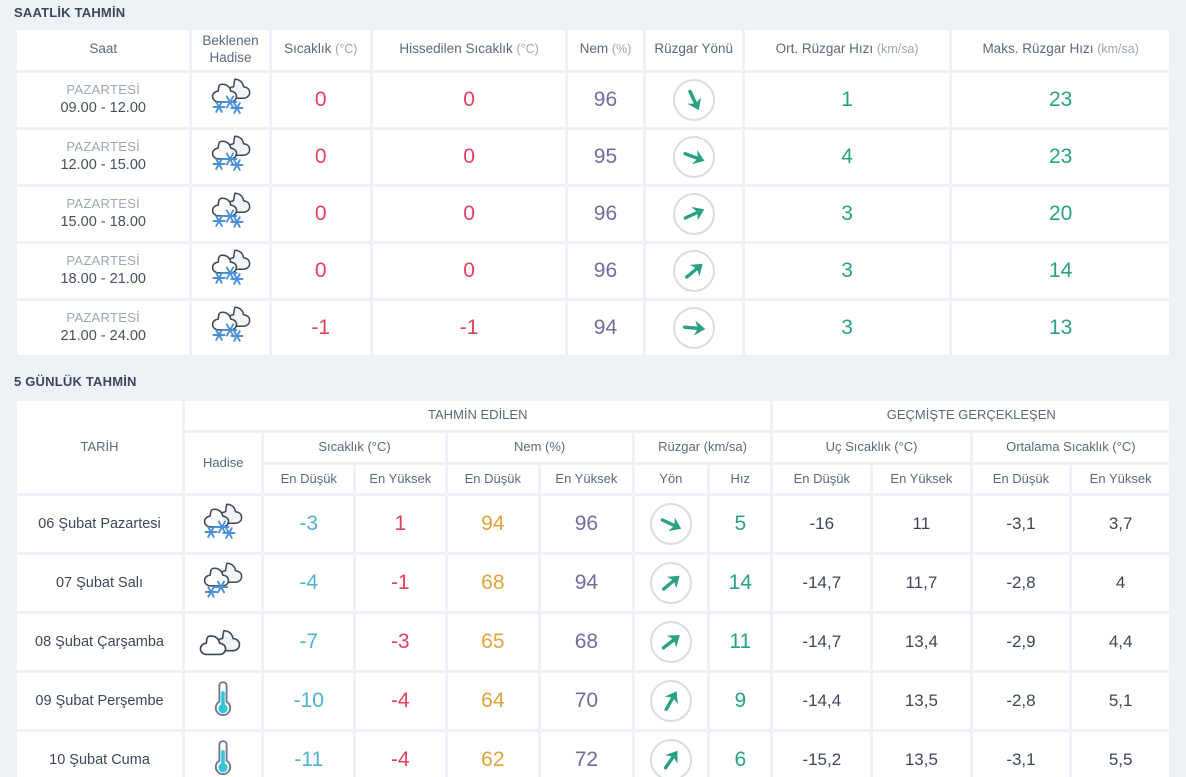  What do you see at coordinates (493, 760) in the screenshot?
I see `daily-humidity-low-value: 62` at bounding box center [493, 760].